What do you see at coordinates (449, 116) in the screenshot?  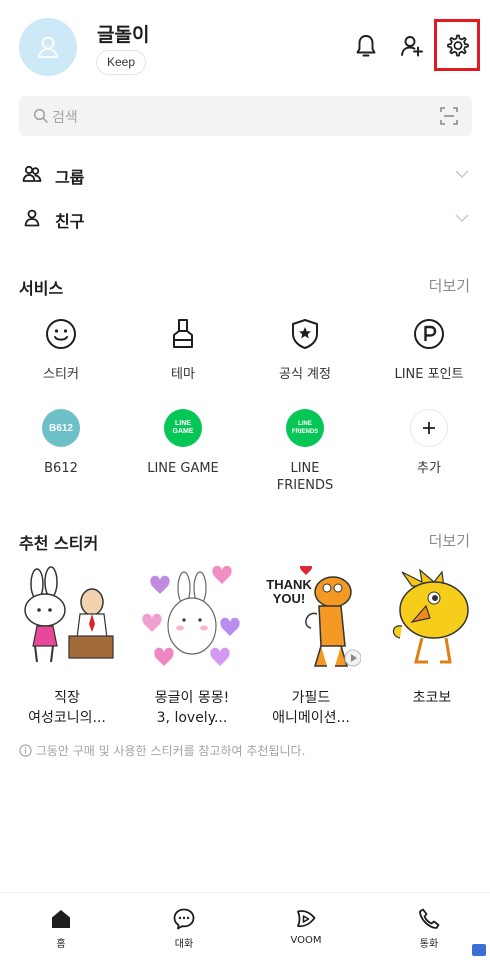 I see `scan-icon` at bounding box center [449, 116].